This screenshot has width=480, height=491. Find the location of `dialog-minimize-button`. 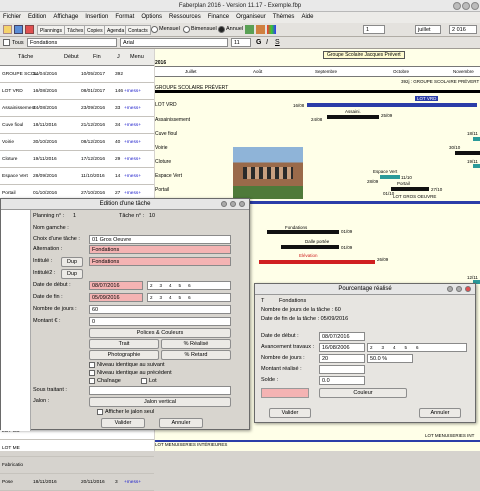

dialog-minimize-button is located at coordinates (224, 204).